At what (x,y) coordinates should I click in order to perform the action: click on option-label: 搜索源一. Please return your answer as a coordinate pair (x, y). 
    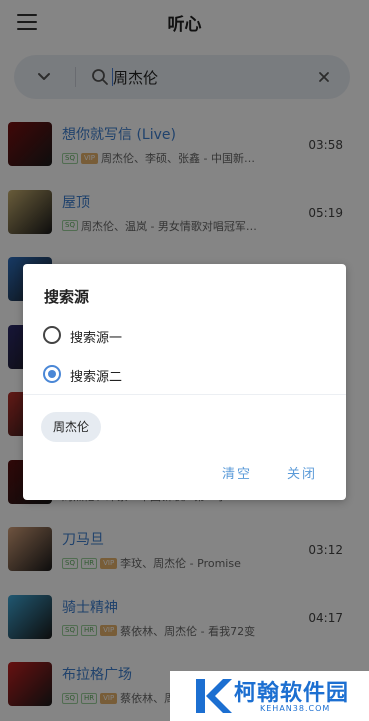
    Looking at the image, I should click on (96, 338).